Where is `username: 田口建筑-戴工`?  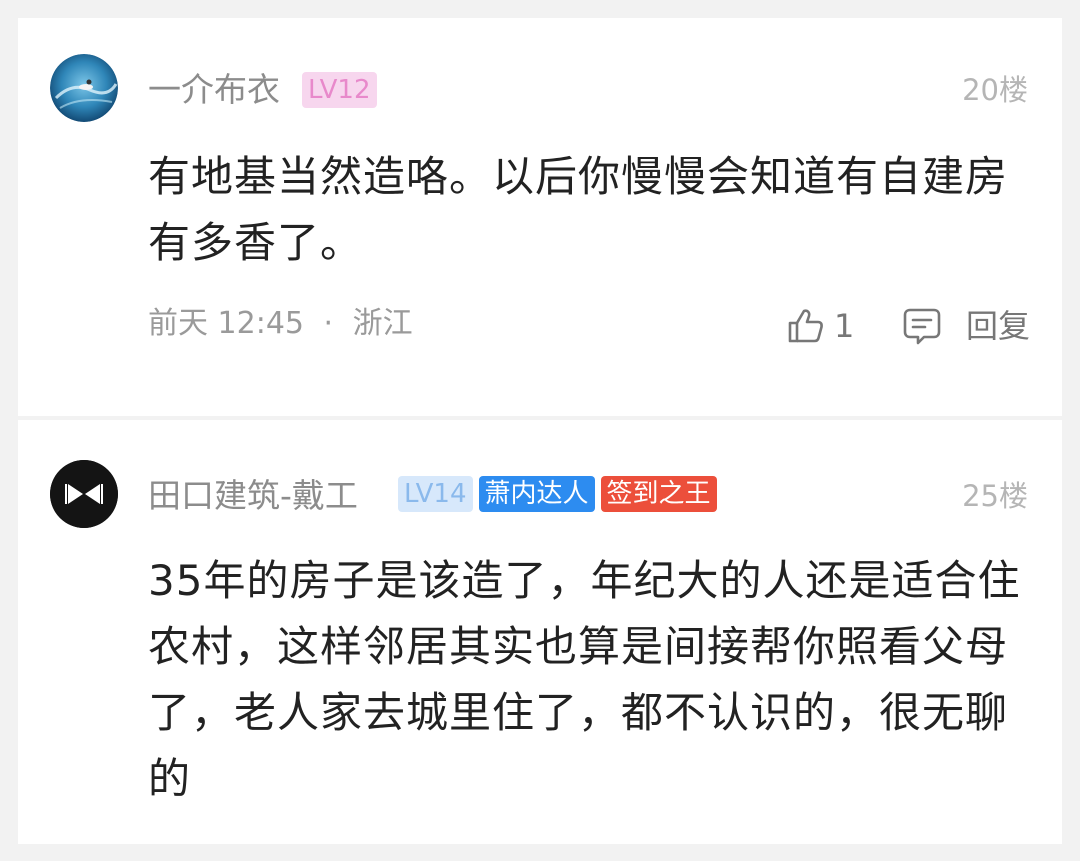
username: 田口建筑-戴工 is located at coordinates (253, 496).